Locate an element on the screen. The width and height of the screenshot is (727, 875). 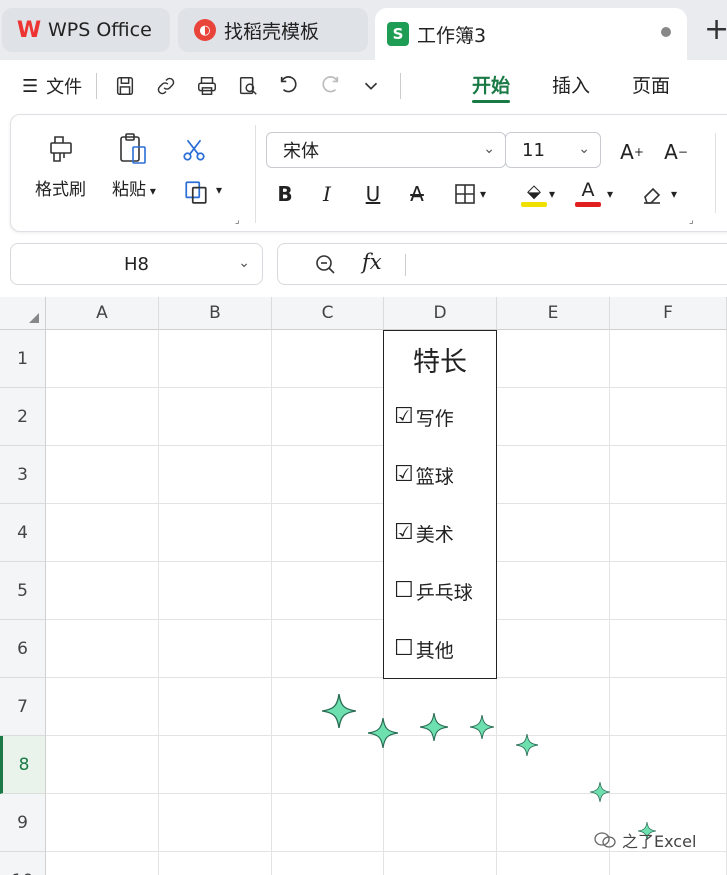
paste-button: 粘贴 ▾ is located at coordinates (134, 165).